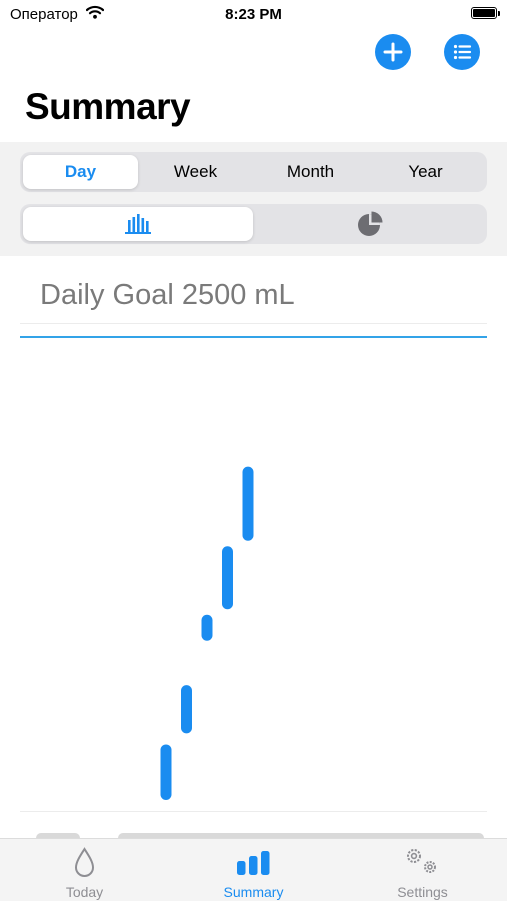 The height and width of the screenshot is (901, 507). I want to click on tab-bar: Today Summary Settings, so click(253, 869).